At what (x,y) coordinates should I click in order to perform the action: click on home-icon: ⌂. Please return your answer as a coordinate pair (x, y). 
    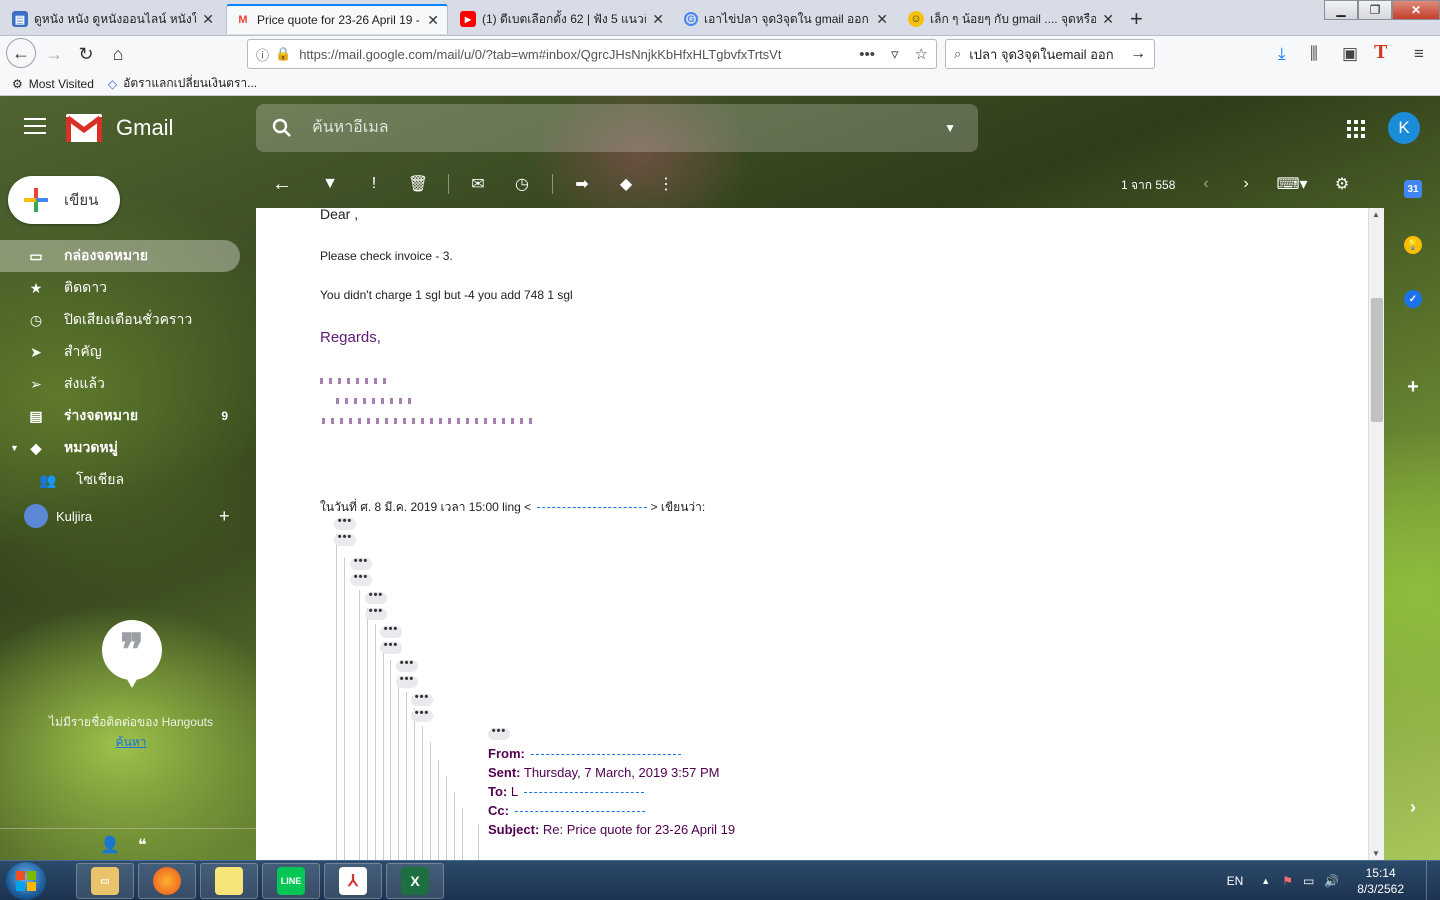
    Looking at the image, I should click on (118, 54).